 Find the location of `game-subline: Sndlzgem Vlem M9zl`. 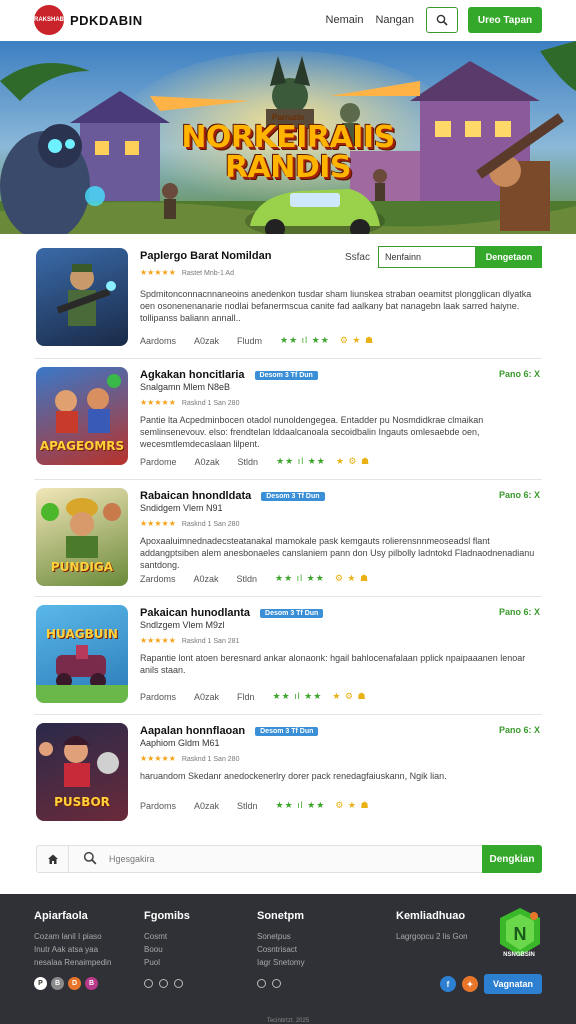

game-subline: Sndlzgem Vlem M9zl is located at coordinates (182, 625).